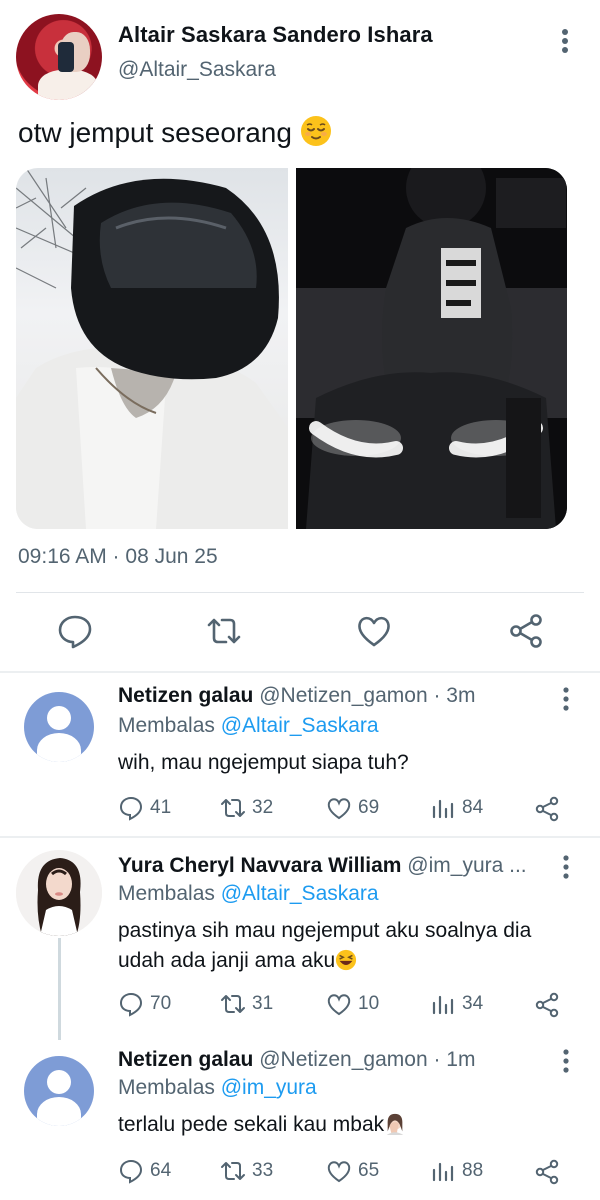 The image size is (600, 1200). Describe the element at coordinates (367, 695) in the screenshot. I see `reply-author-handle: @Netizen_gamon · 3m` at that location.